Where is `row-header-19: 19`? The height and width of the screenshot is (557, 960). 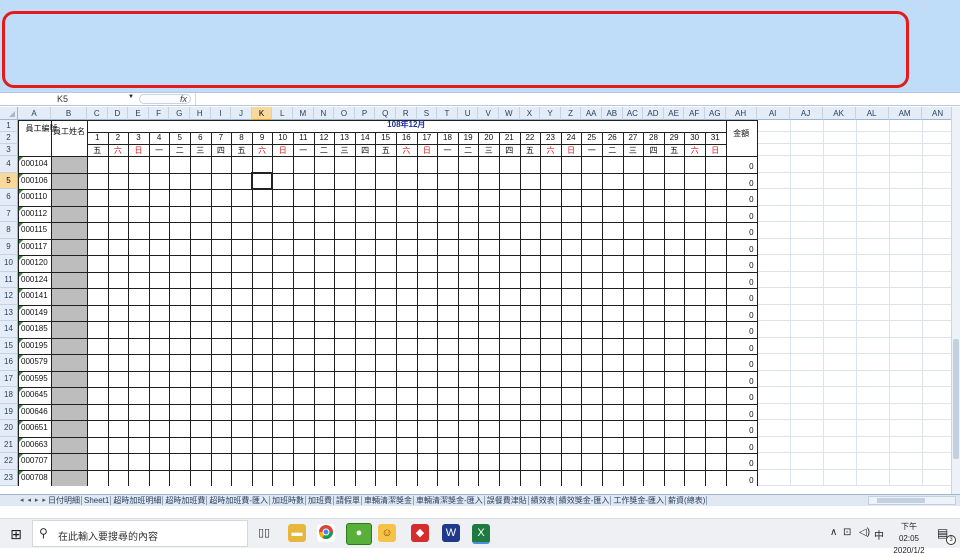 row-header-19: 19 is located at coordinates (9, 411).